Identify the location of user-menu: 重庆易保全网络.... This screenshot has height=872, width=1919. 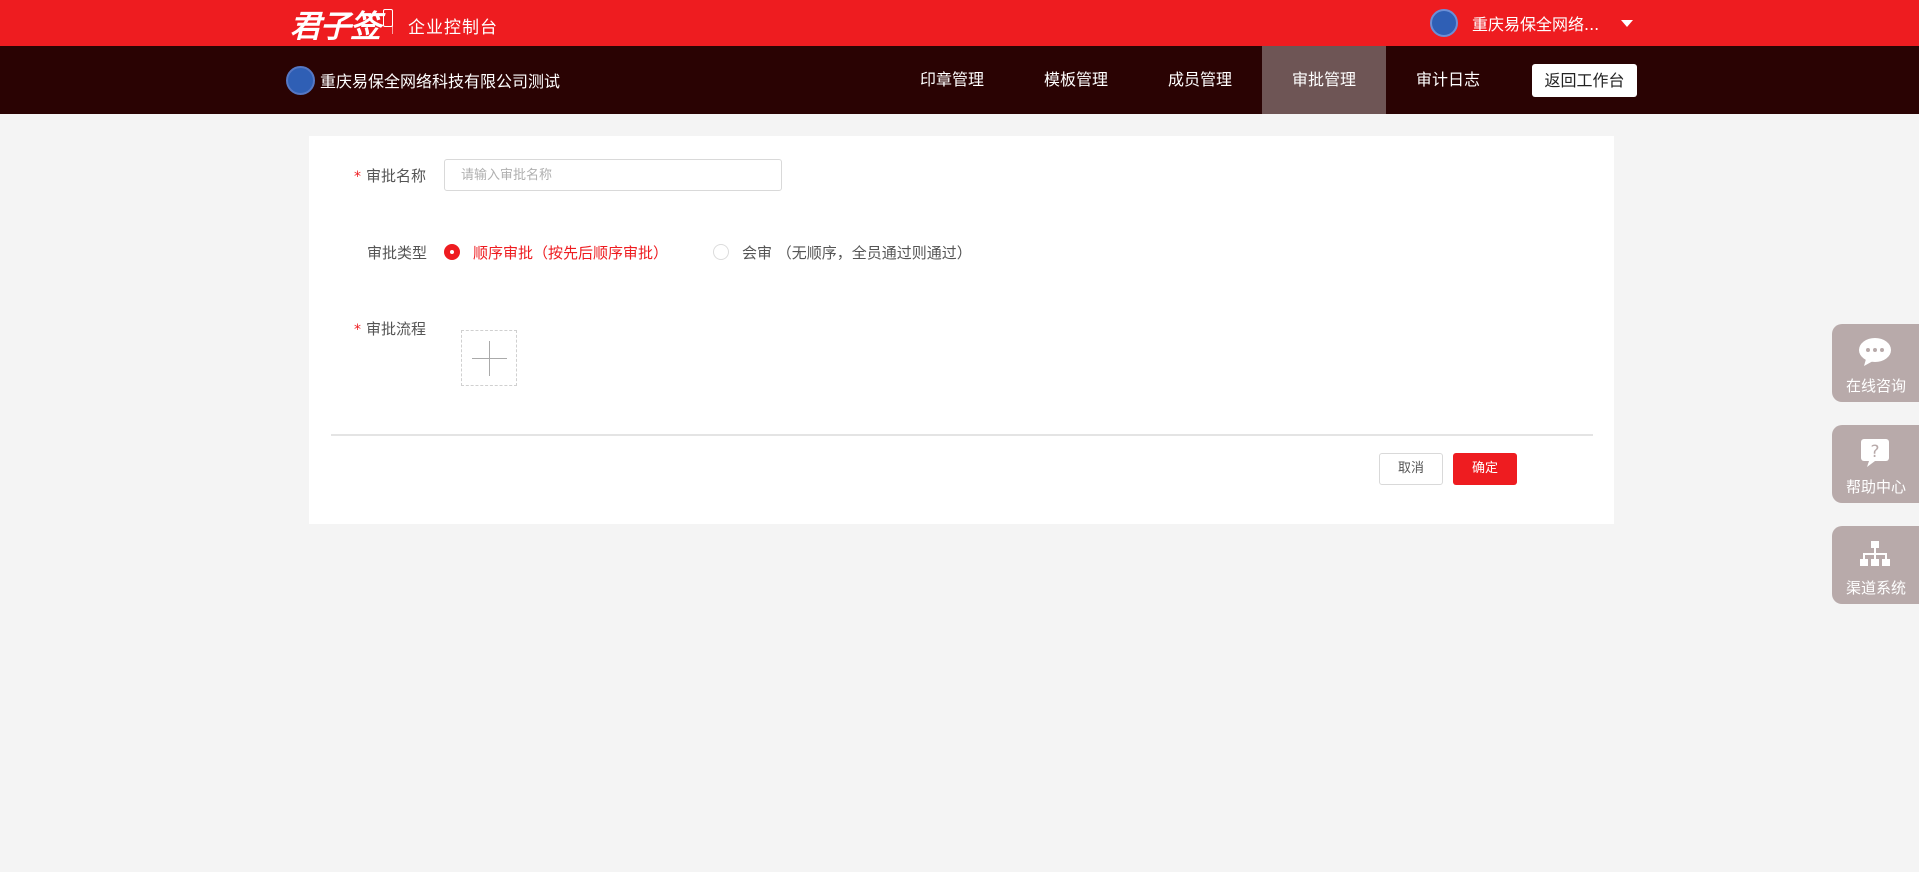
(1532, 23).